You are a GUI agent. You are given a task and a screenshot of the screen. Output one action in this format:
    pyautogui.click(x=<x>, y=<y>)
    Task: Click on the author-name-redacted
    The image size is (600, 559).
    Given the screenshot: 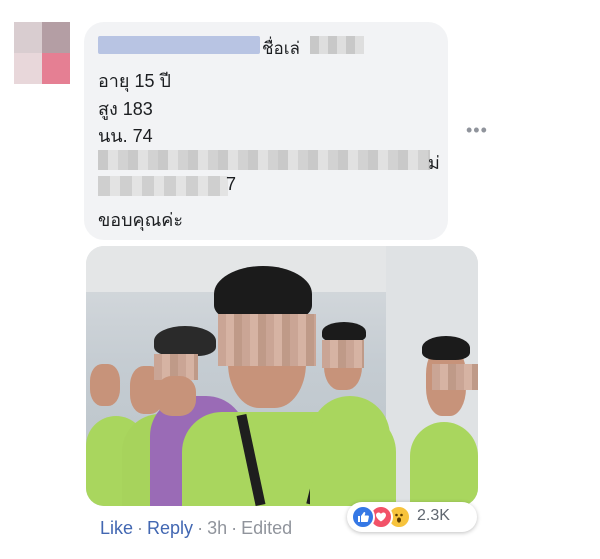 What is the action you would take?
    pyautogui.click(x=179, y=45)
    